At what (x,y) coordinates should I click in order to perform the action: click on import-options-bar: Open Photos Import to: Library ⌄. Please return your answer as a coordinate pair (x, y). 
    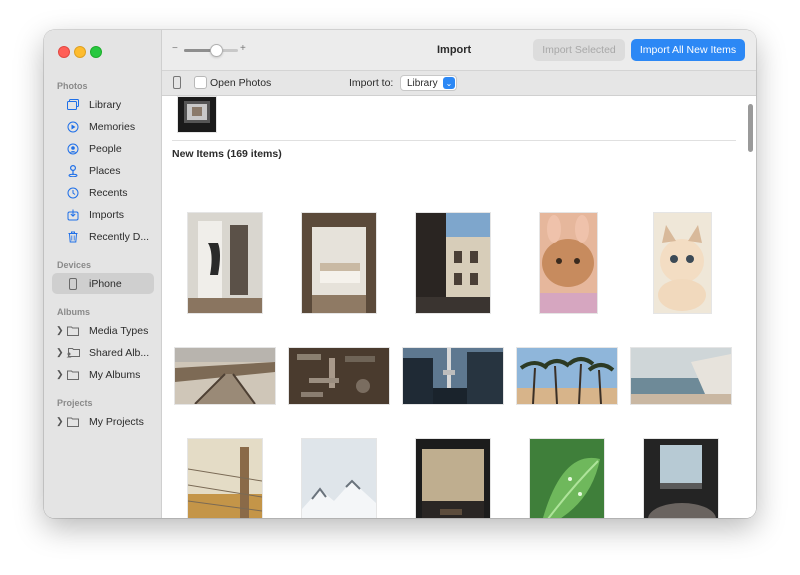
    Looking at the image, I should click on (459, 83).